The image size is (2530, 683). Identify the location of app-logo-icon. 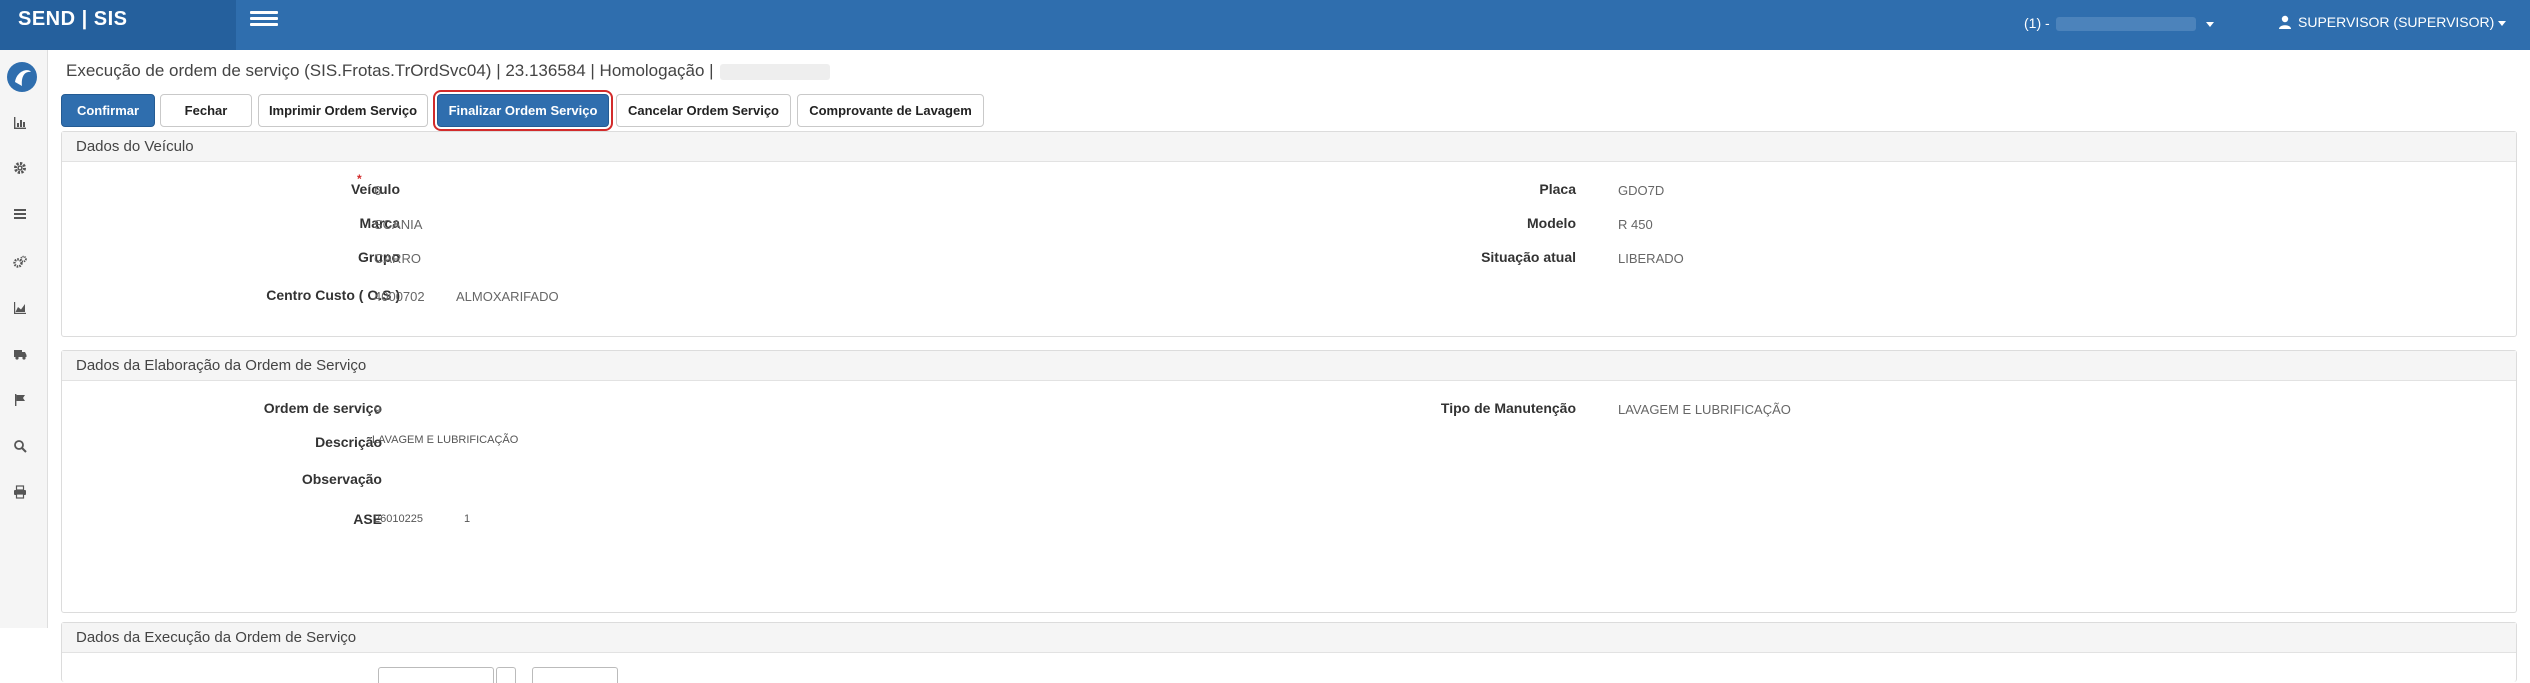
(22, 77).